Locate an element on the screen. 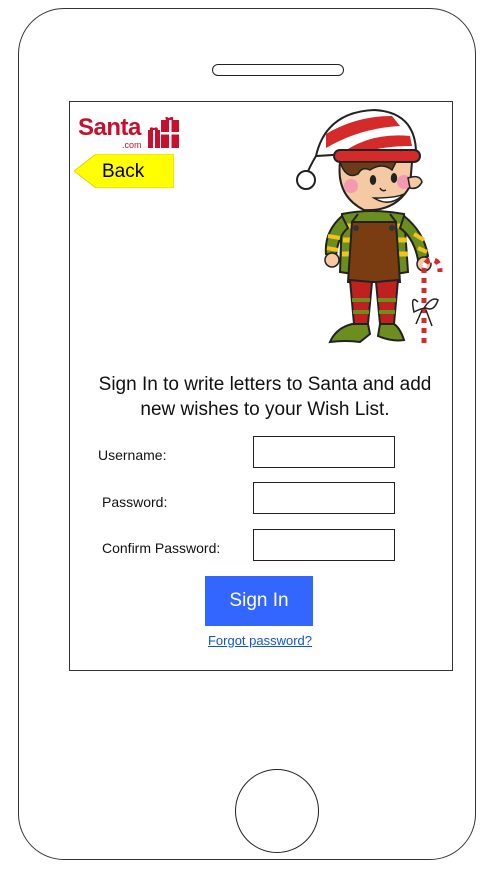 The width and height of the screenshot is (484, 872). logo-brand-text: Santa is located at coordinates (109, 127).